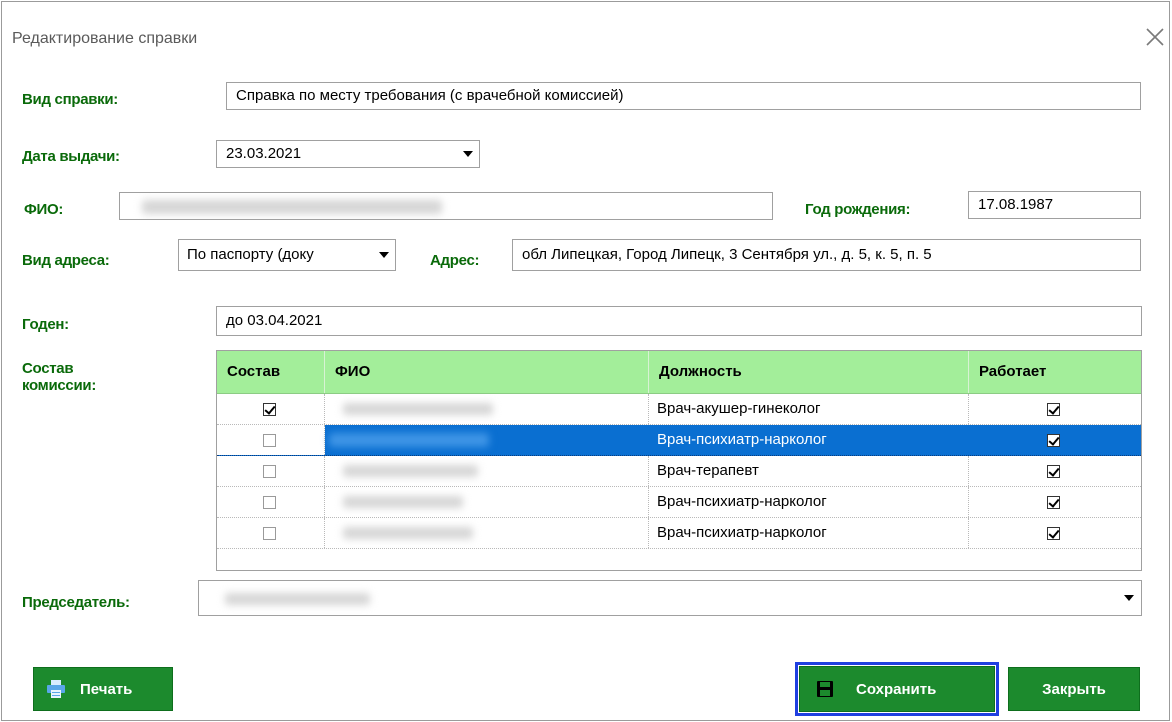 This screenshot has height=722, width=1172. What do you see at coordinates (71, 156) in the screenshot?
I see `issue-date-label: Дата выдачи:` at bounding box center [71, 156].